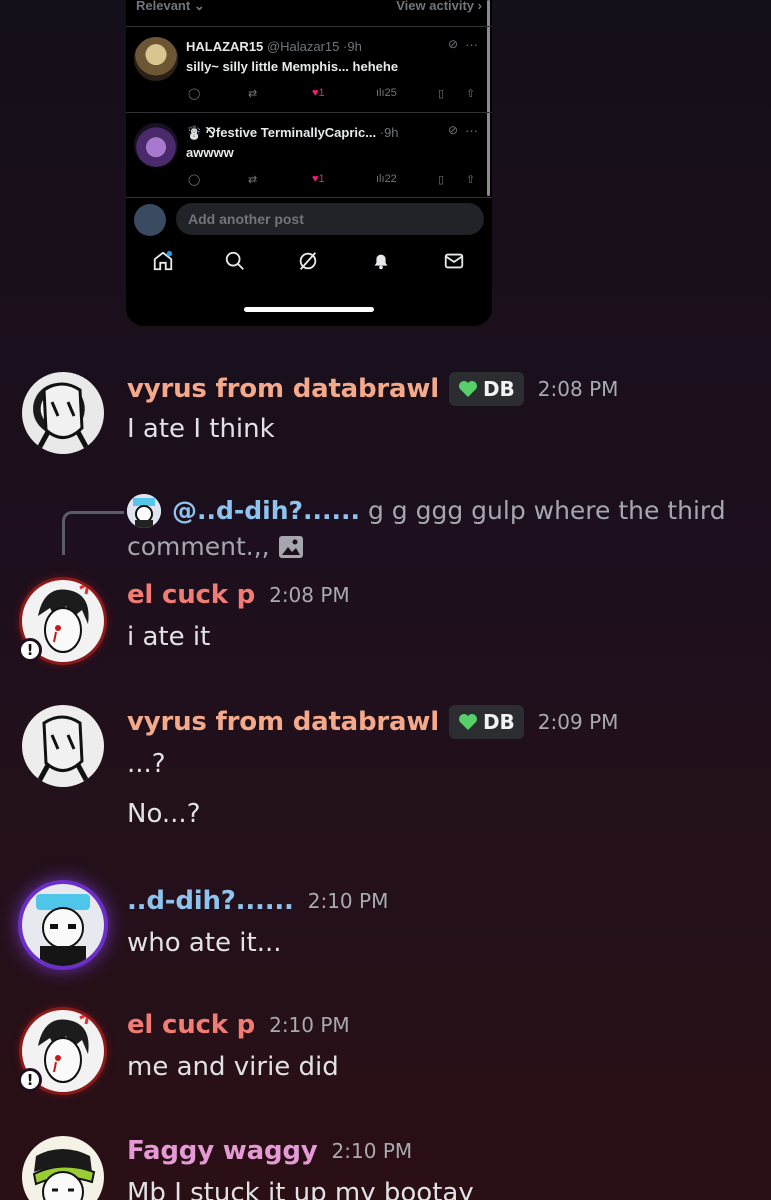  What do you see at coordinates (164, 814) in the screenshot?
I see `message-text: No...?` at bounding box center [164, 814].